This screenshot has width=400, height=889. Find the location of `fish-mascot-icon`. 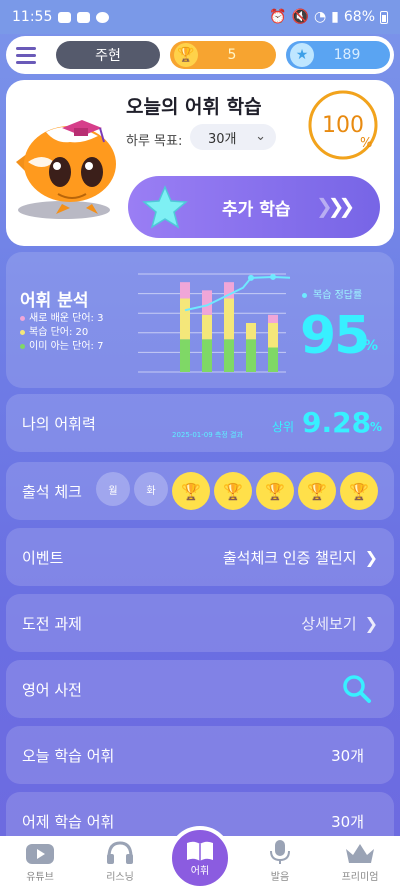

fish-mascot-icon is located at coordinates (66, 169).